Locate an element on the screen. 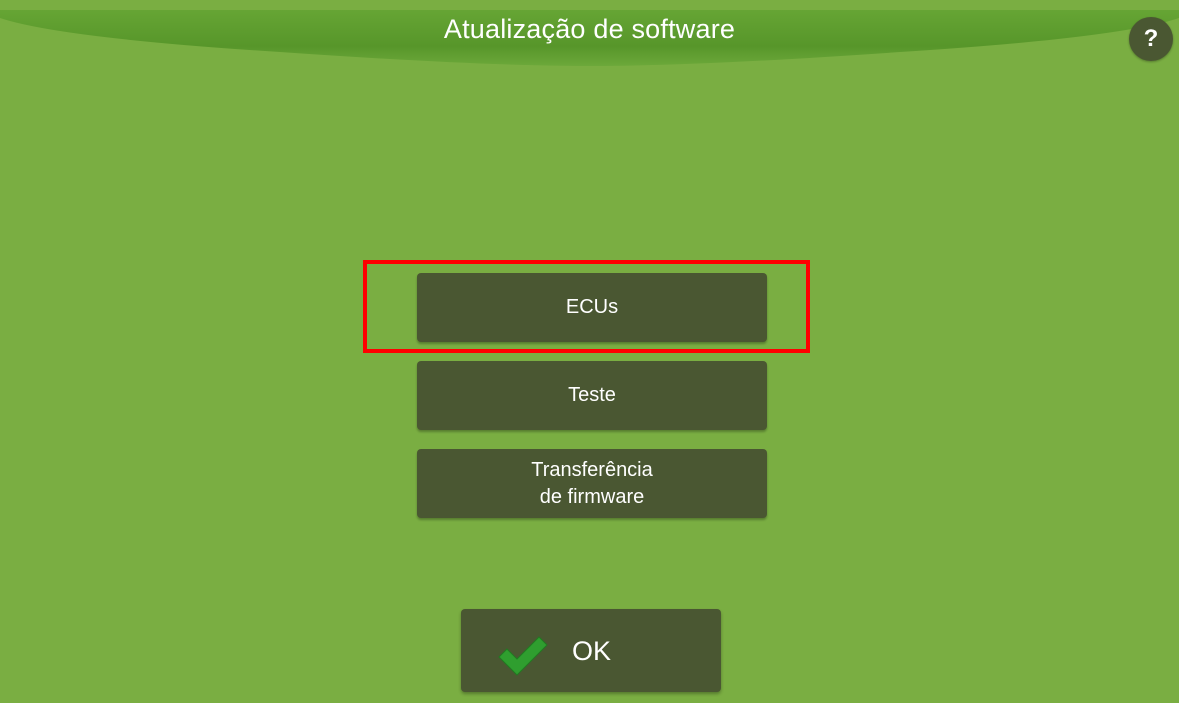  firmware-transfer-label-line1: Transferência is located at coordinates (592, 469).